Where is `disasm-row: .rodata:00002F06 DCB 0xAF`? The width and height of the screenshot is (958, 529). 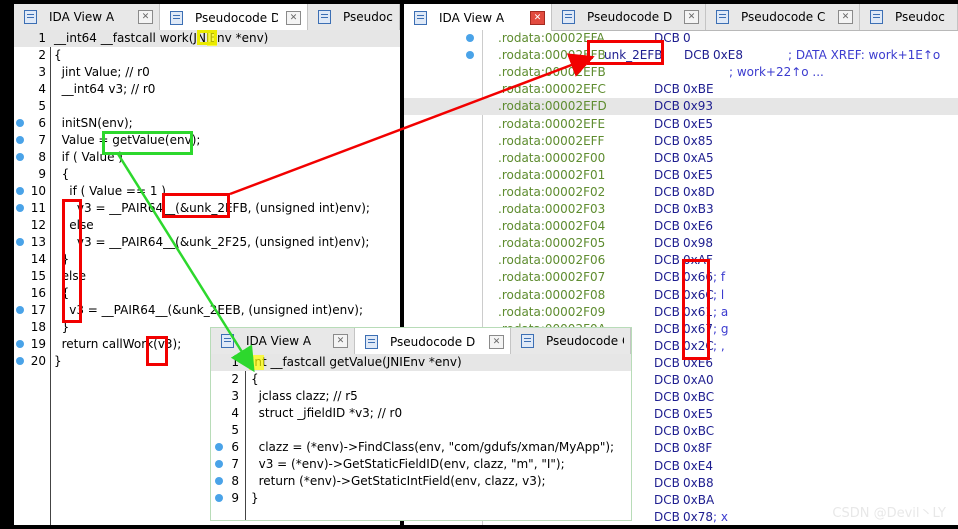
disasm-row: .rodata:00002F06 DCB 0xAF is located at coordinates (681, 260).